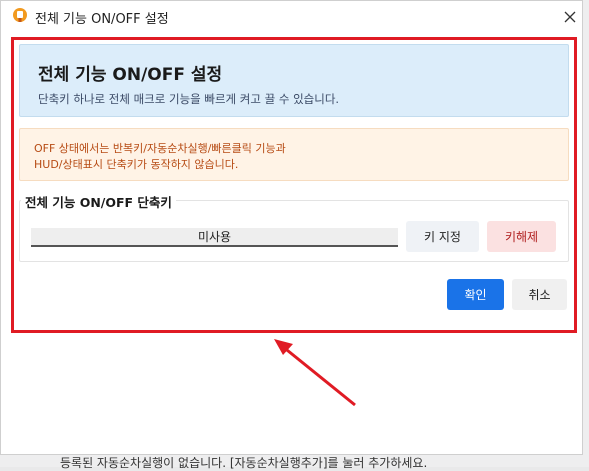 Image resolution: width=589 pixels, height=471 pixels. I want to click on window-title: 전체 기능 ON/OFF 설정, so click(102, 19).